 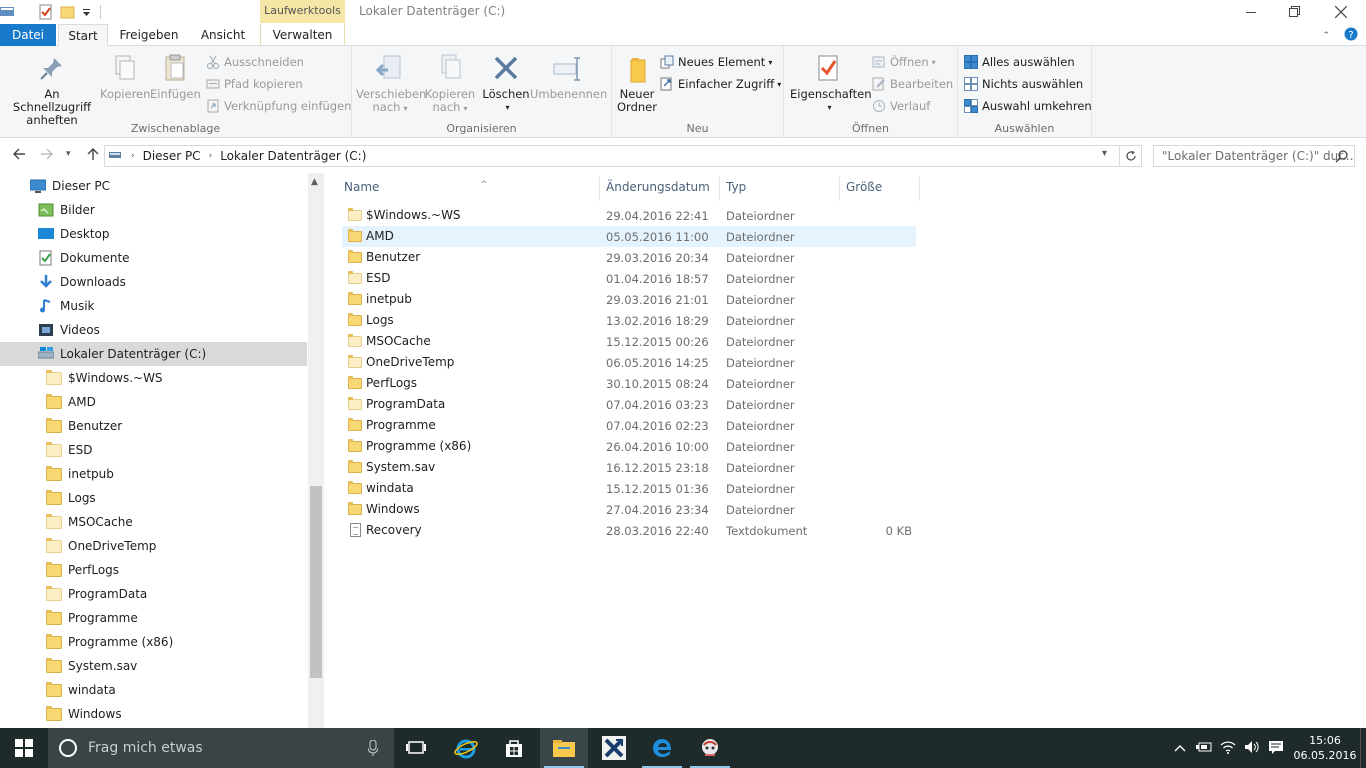 What do you see at coordinates (153, 570) in the screenshot?
I see `tree-item: PerfLogs` at bounding box center [153, 570].